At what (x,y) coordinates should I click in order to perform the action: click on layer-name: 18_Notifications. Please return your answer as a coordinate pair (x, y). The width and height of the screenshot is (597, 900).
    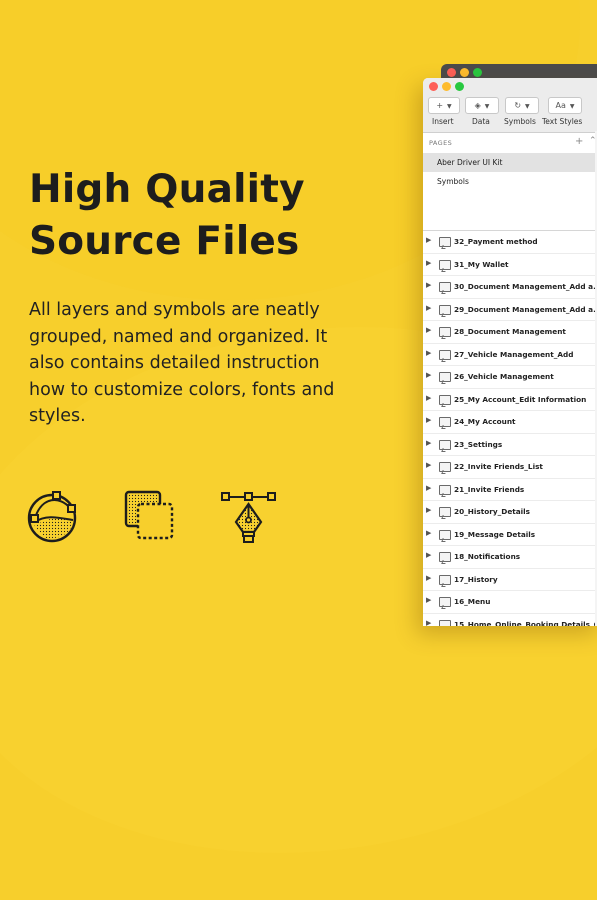
    Looking at the image, I should click on (487, 556).